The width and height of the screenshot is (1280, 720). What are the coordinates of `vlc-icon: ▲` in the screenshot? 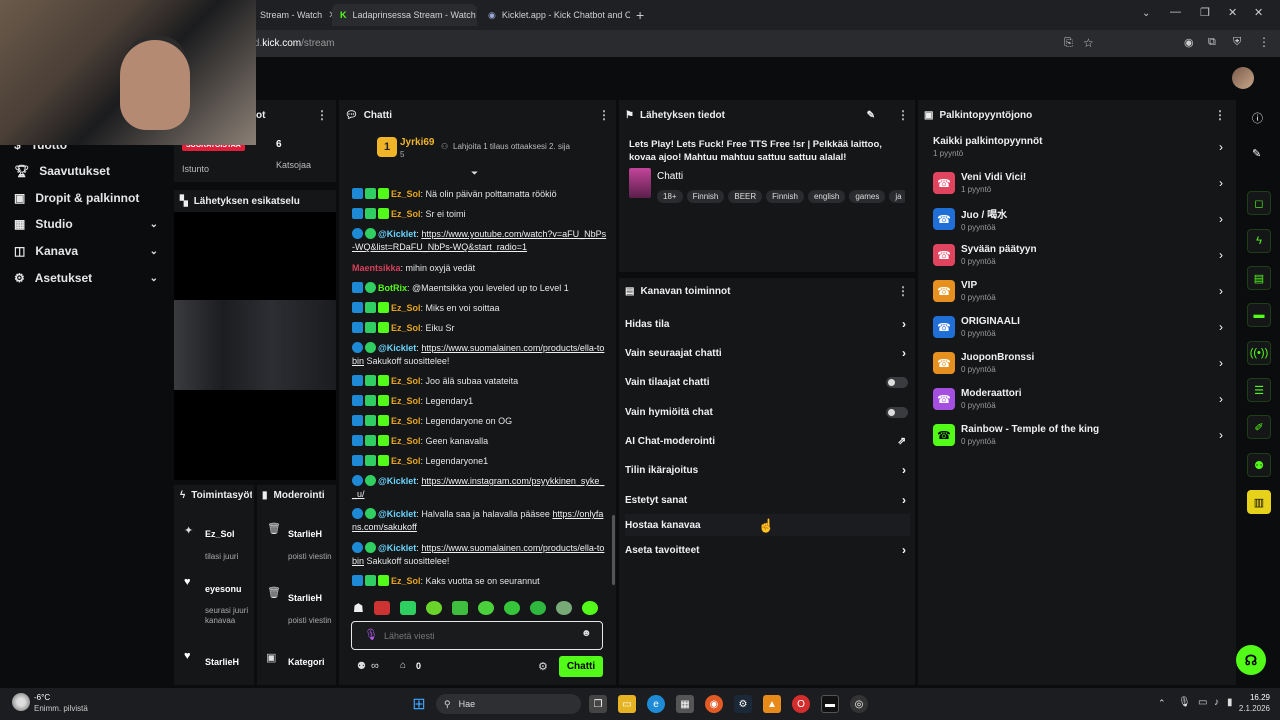 It's located at (772, 704).